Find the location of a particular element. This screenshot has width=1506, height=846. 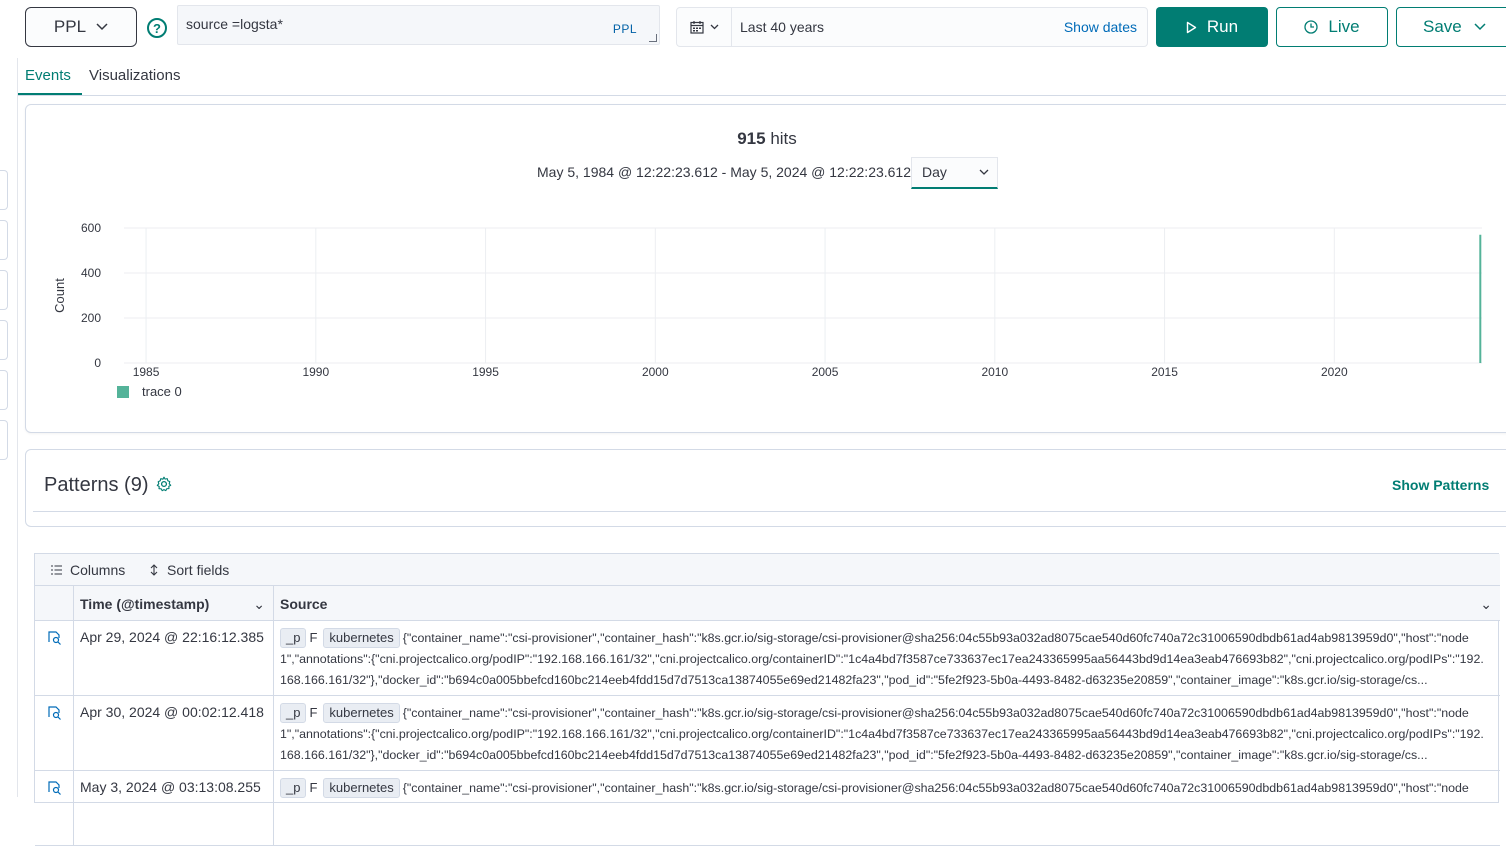

x-tick-label: 2010 is located at coordinates (994, 372).